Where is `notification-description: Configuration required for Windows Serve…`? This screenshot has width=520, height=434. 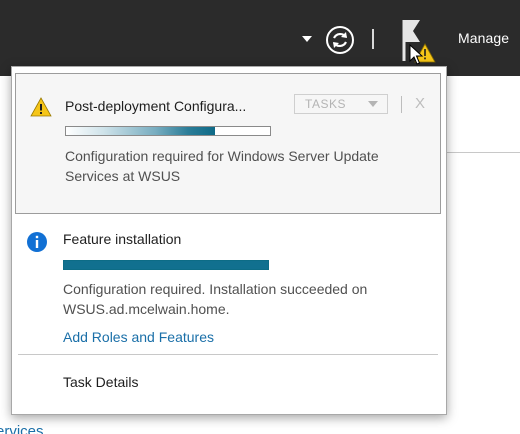
notification-description: Configuration required for Windows Serve… is located at coordinates (222, 166).